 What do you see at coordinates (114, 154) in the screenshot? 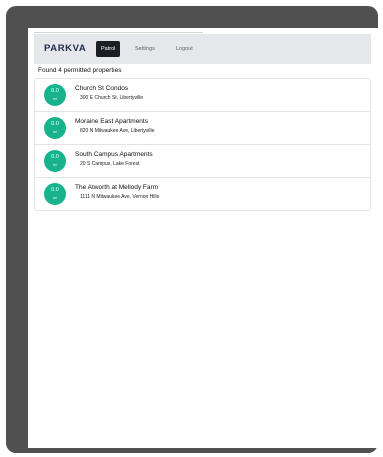
I see `property-name: South Campus Apartments` at bounding box center [114, 154].